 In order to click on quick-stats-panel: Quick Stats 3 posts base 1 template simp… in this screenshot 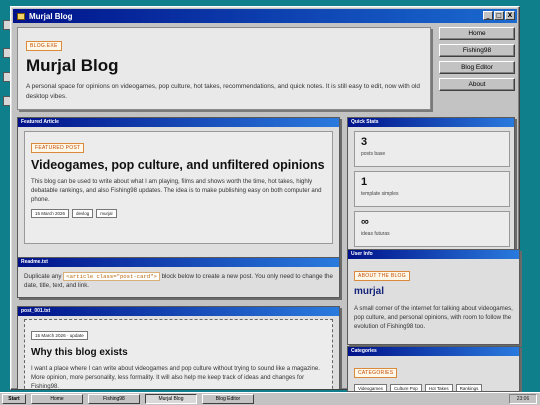, I will do `click(431, 183)`.